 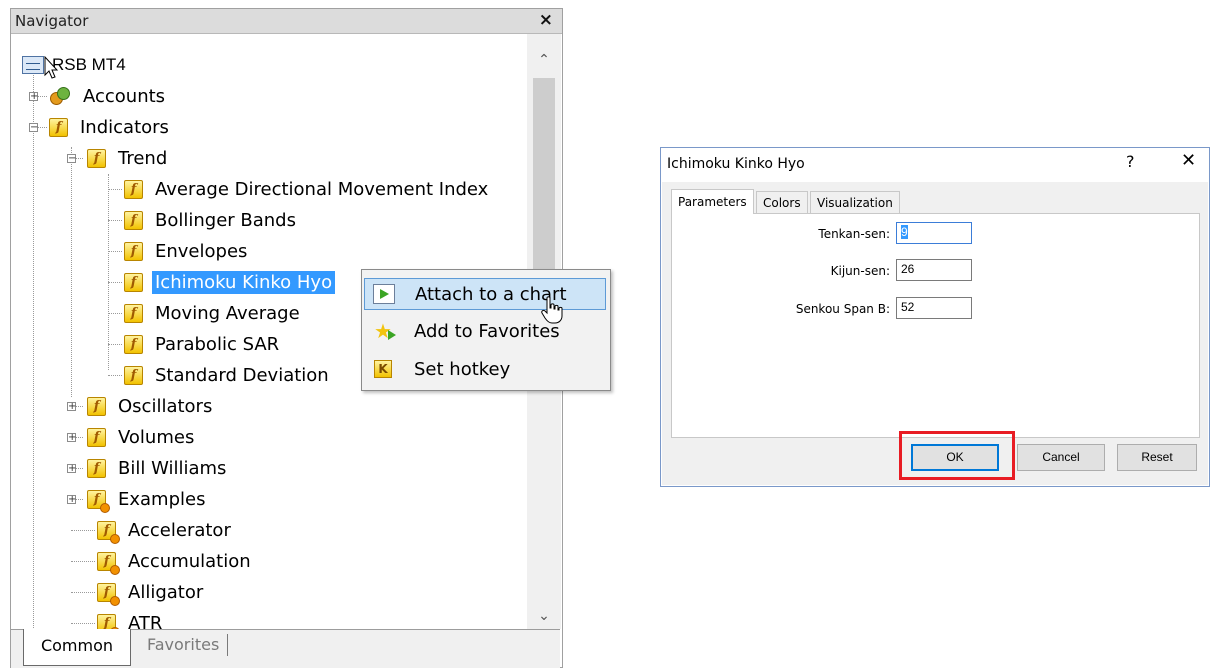 I want to click on tree-item-label: ATR, so click(x=145, y=621).